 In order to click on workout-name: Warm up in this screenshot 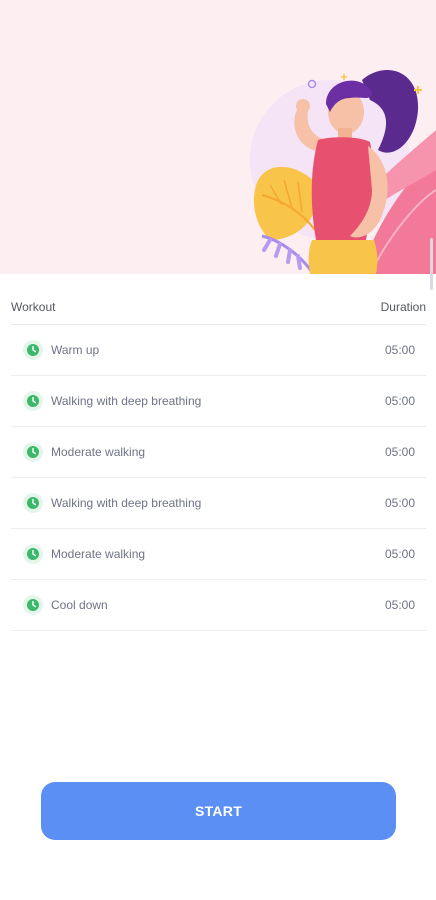, I will do `click(75, 350)`.